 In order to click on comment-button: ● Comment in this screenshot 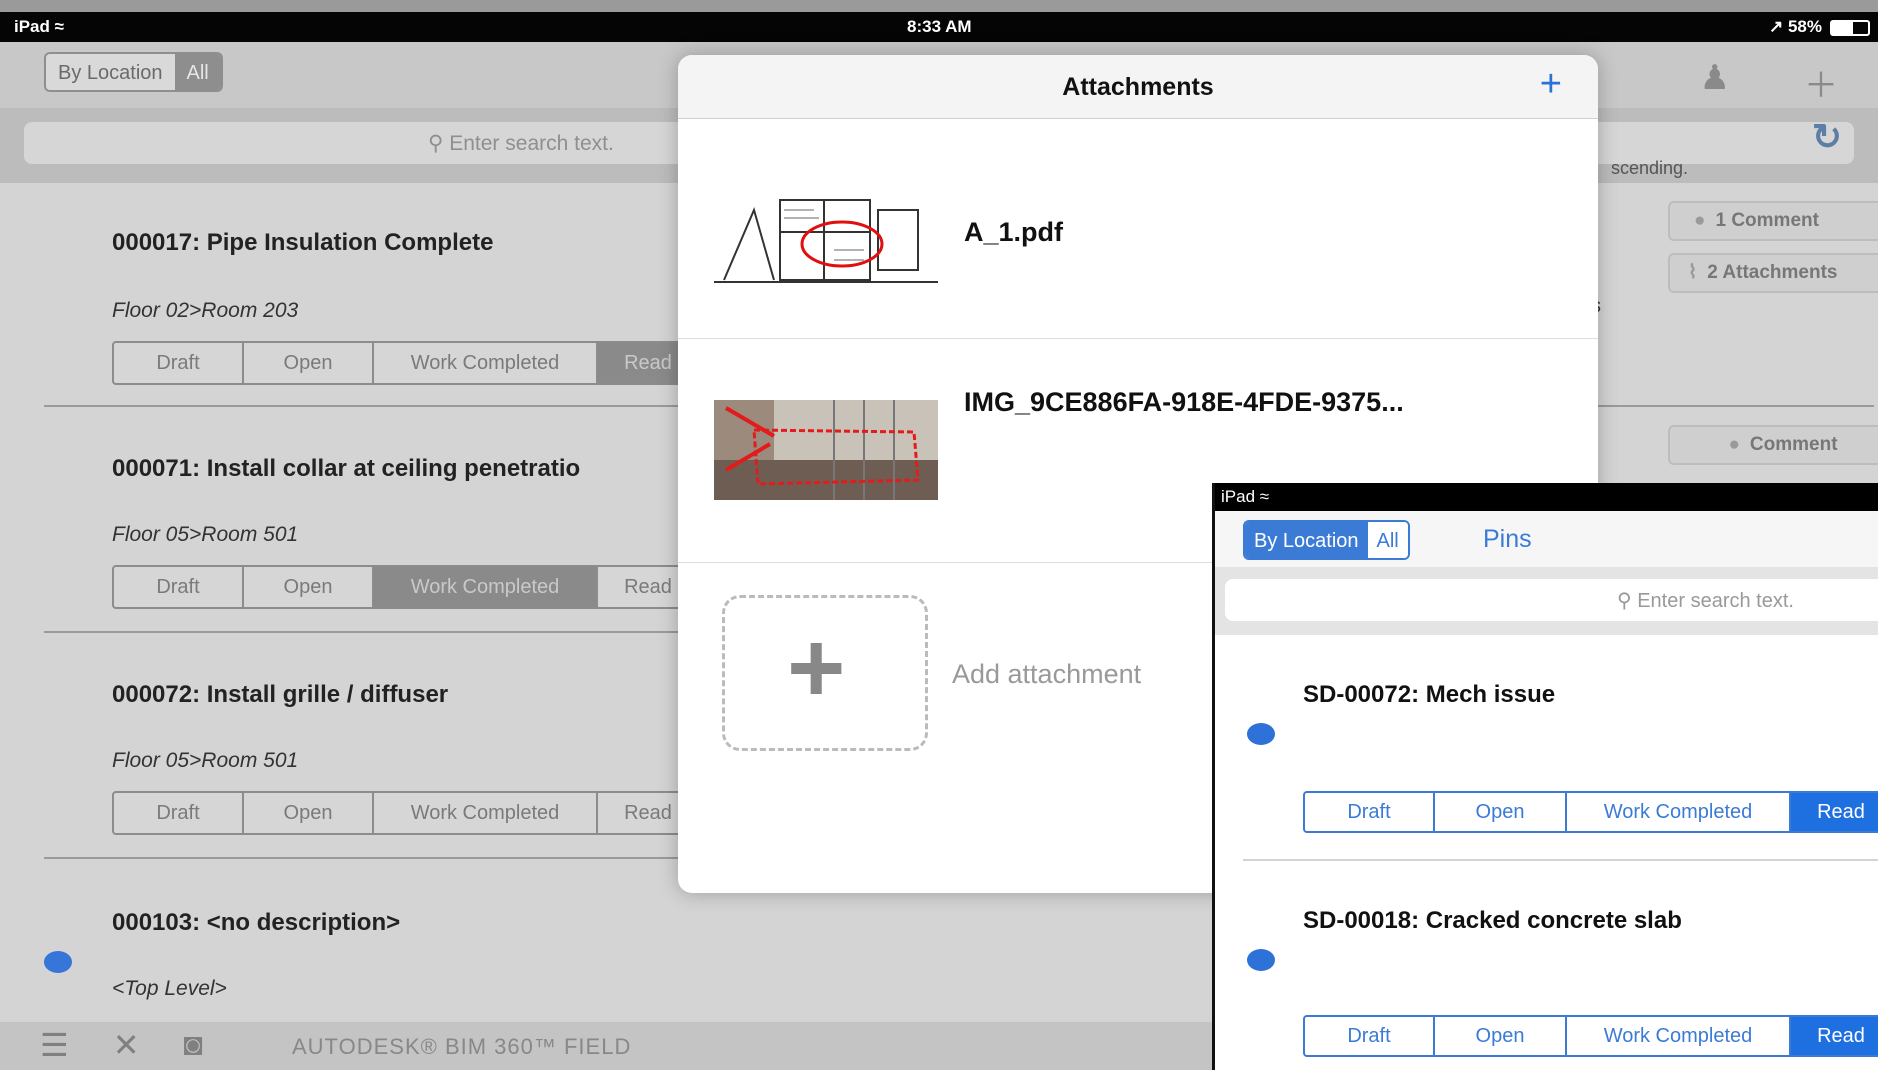, I will do `click(1773, 445)`.